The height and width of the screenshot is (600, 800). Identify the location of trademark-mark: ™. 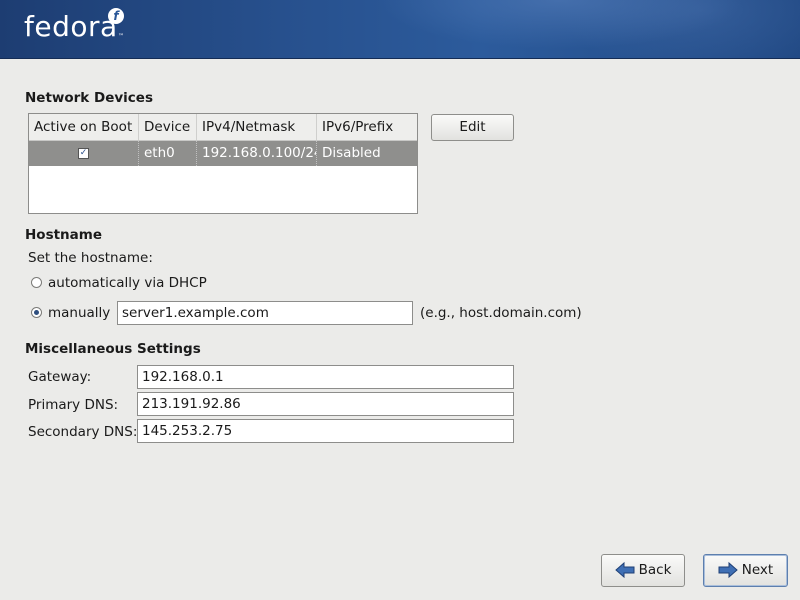
(121, 36).